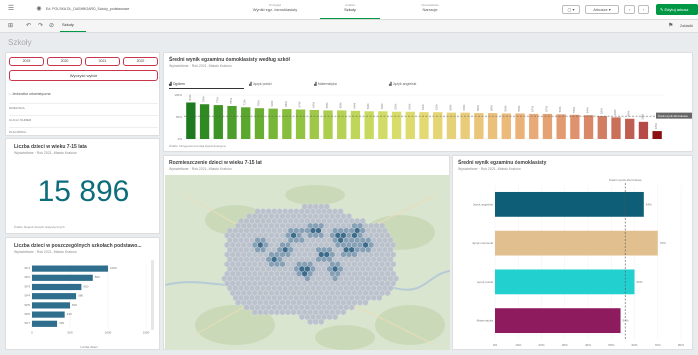 The width and height of the screenshot is (698, 355). What do you see at coordinates (662, 9) in the screenshot?
I see `pencil-icon: ✎` at bounding box center [662, 9].